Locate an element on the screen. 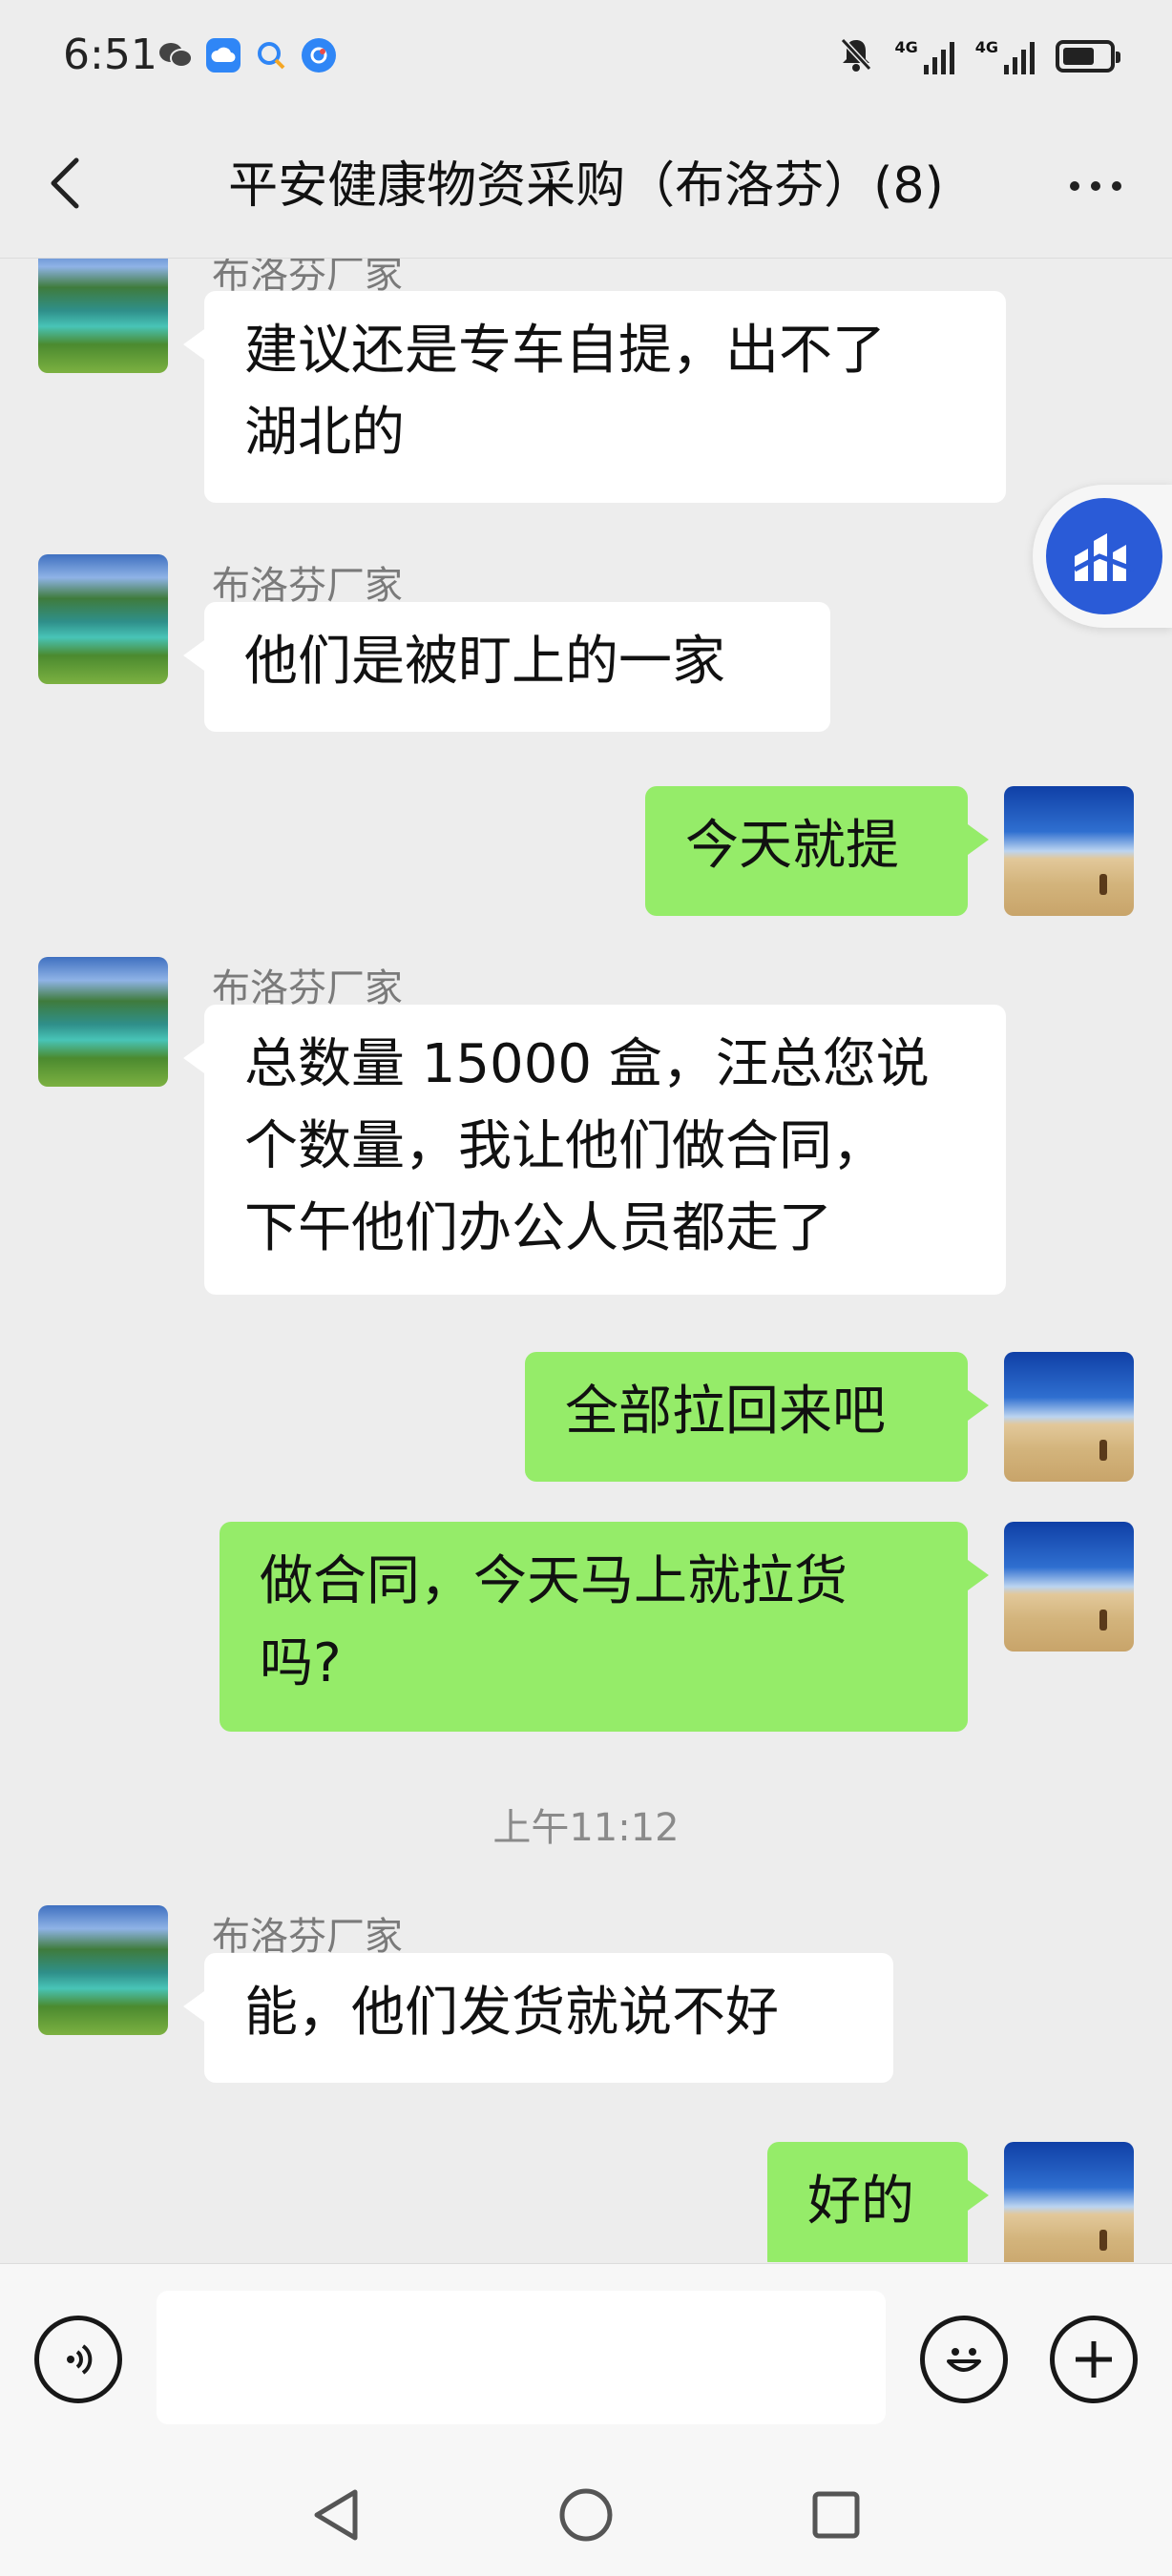 The image size is (1172, 2576). message-bubble: 全部拉回来吧 is located at coordinates (757, 1417).